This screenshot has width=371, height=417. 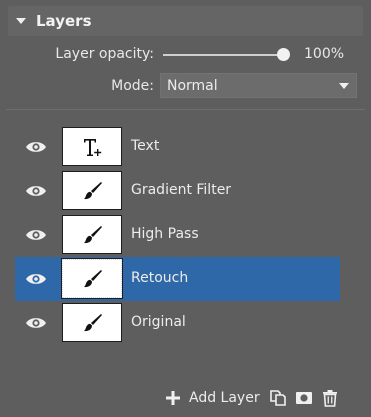 What do you see at coordinates (165, 234) in the screenshot?
I see `layer-name: High Pass` at bounding box center [165, 234].